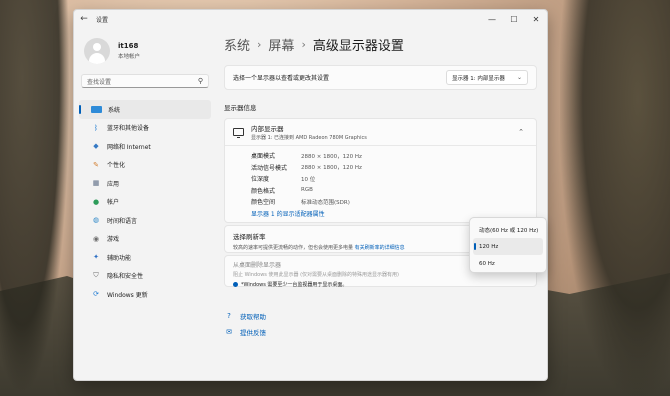  Describe the element at coordinates (145, 109) in the screenshot. I see `sidebar-item-system: 系统` at that location.